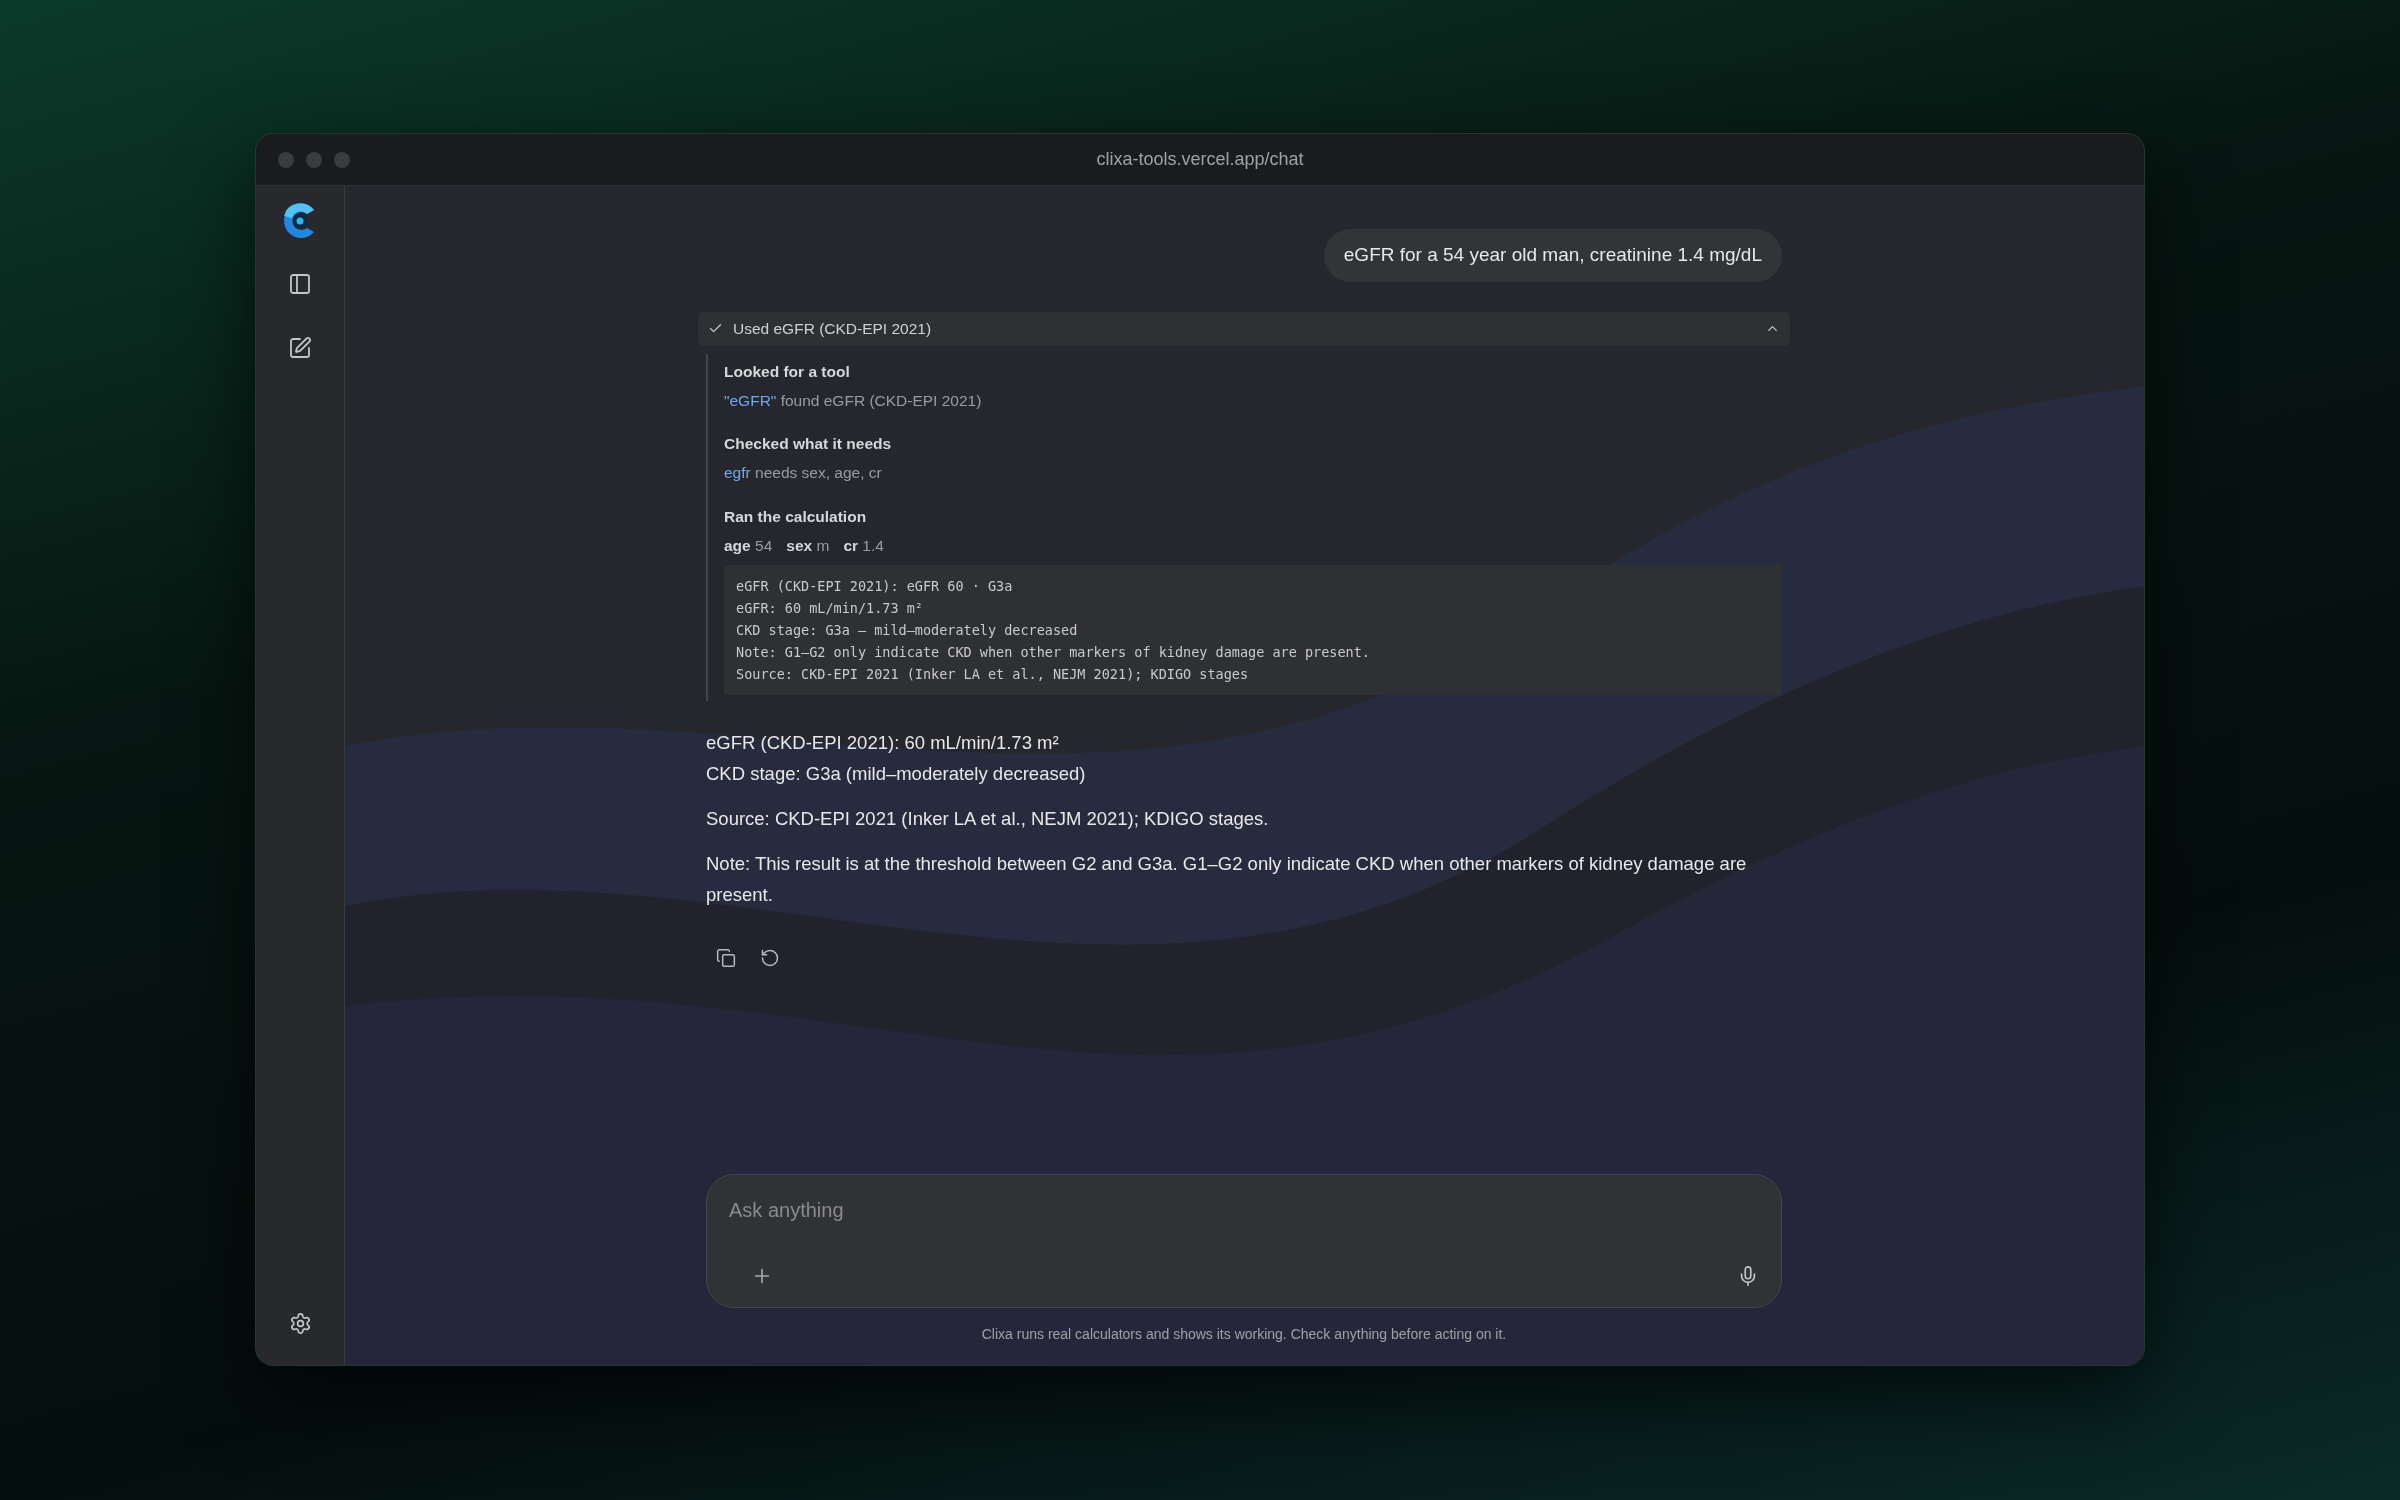  I want to click on step-detail: egfr needs sex, age, cr, so click(803, 473).